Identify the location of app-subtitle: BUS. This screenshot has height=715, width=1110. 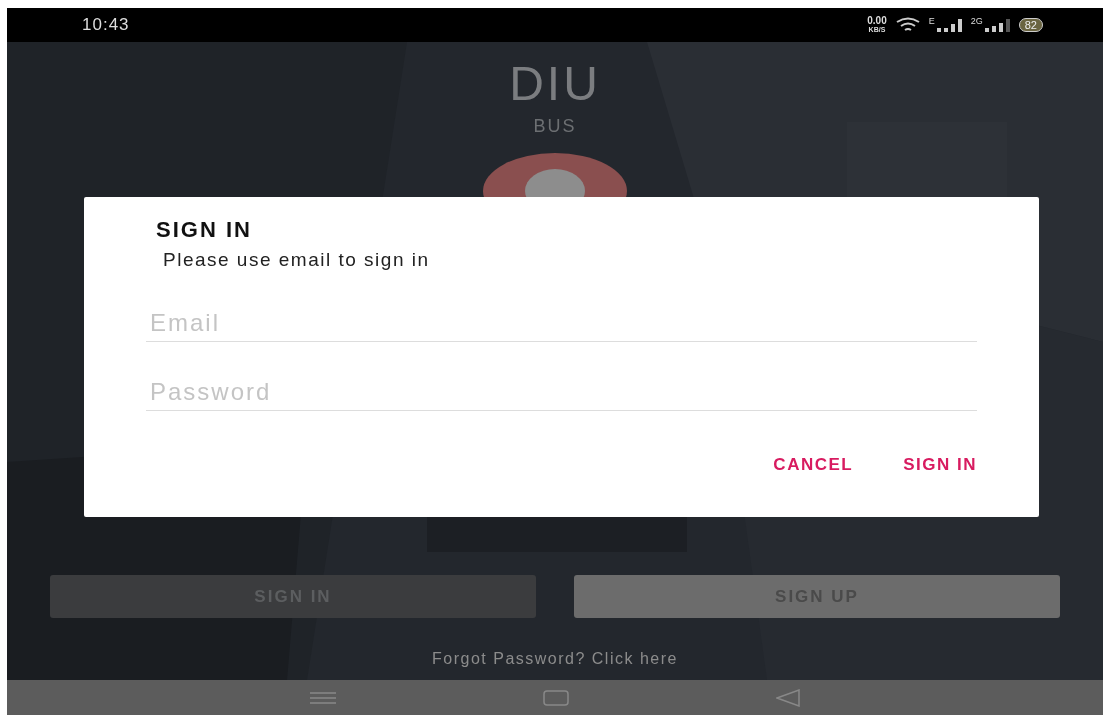
(555, 126).